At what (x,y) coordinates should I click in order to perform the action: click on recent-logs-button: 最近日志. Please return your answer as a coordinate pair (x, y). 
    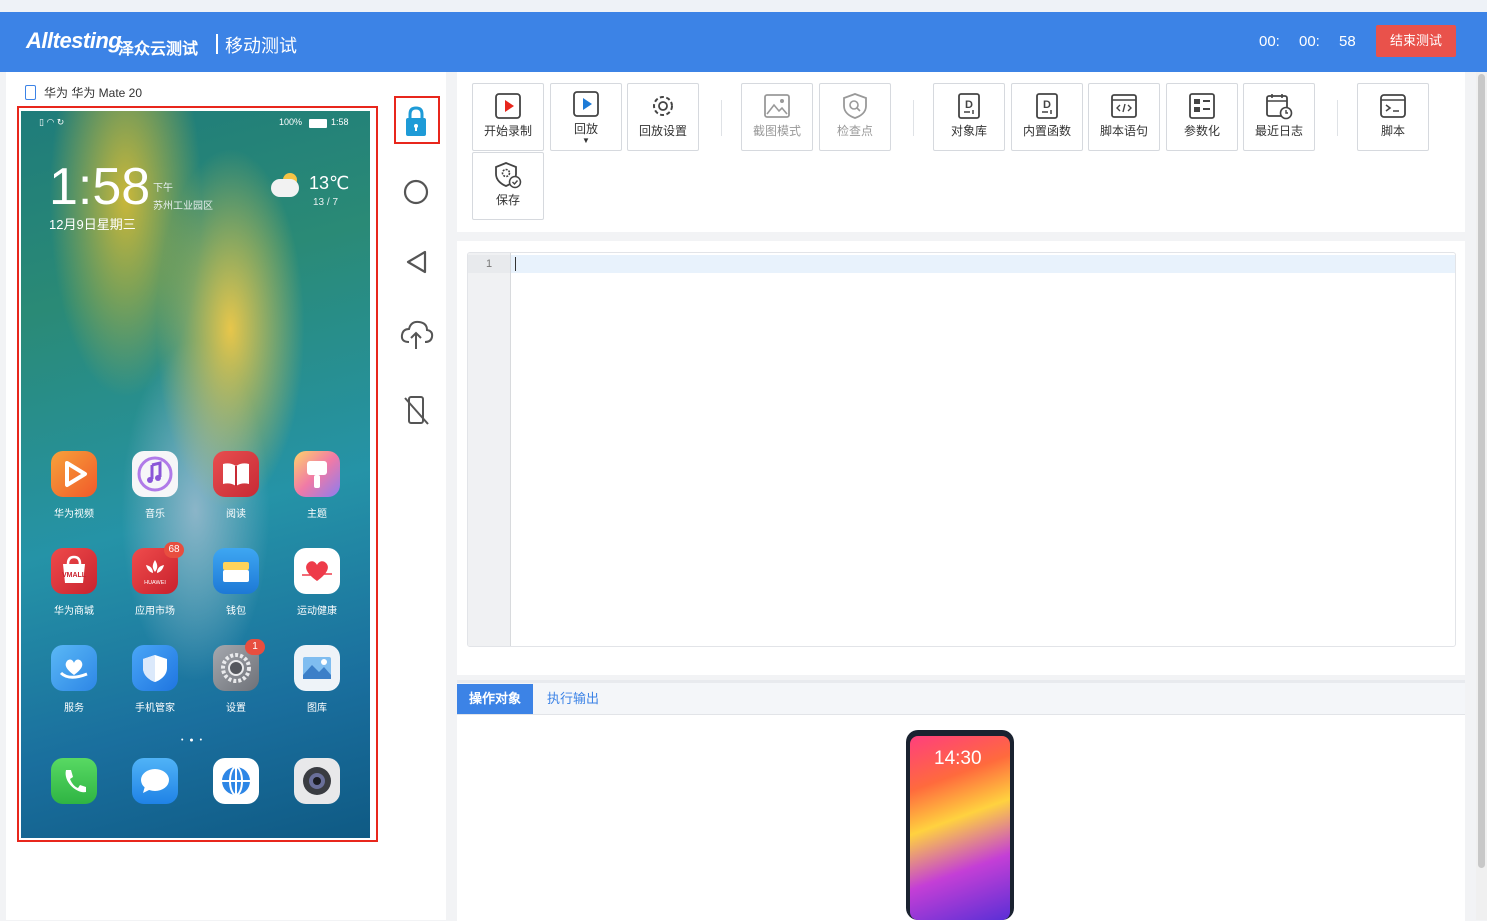
    Looking at the image, I should click on (1279, 117).